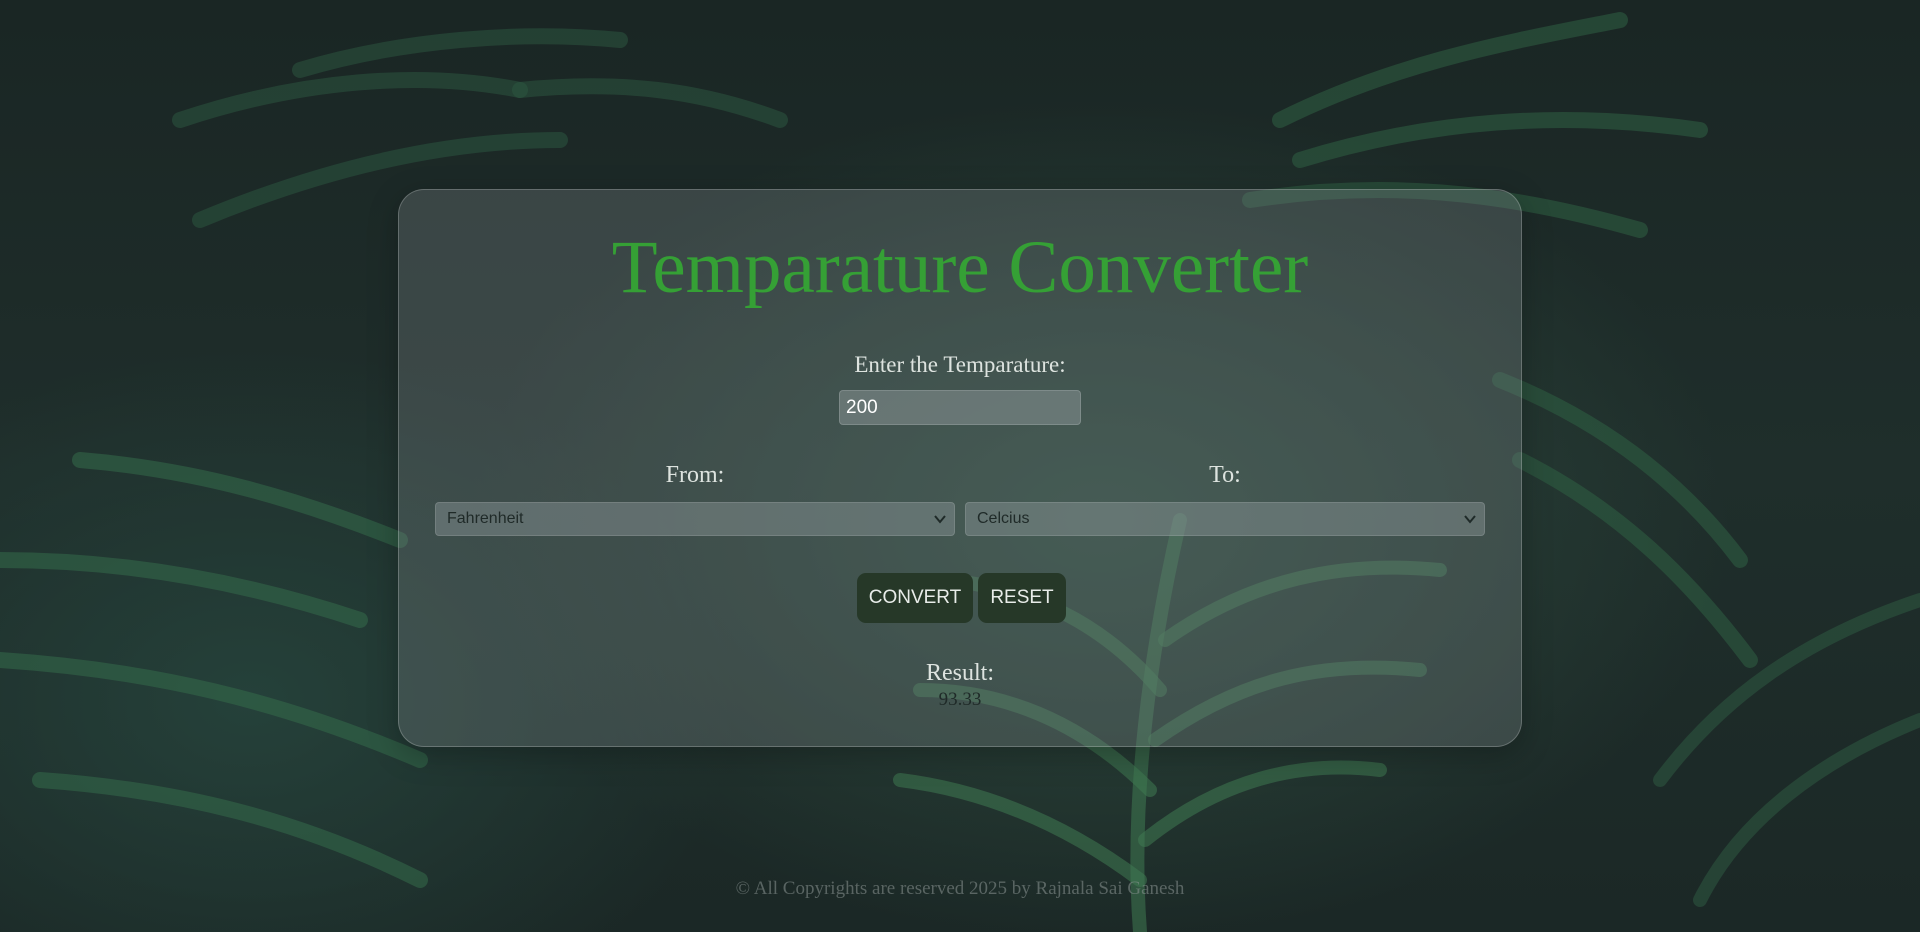 The image size is (1920, 932). What do you see at coordinates (485, 518) in the screenshot?
I see `from-unit-value: Fahrenheit` at bounding box center [485, 518].